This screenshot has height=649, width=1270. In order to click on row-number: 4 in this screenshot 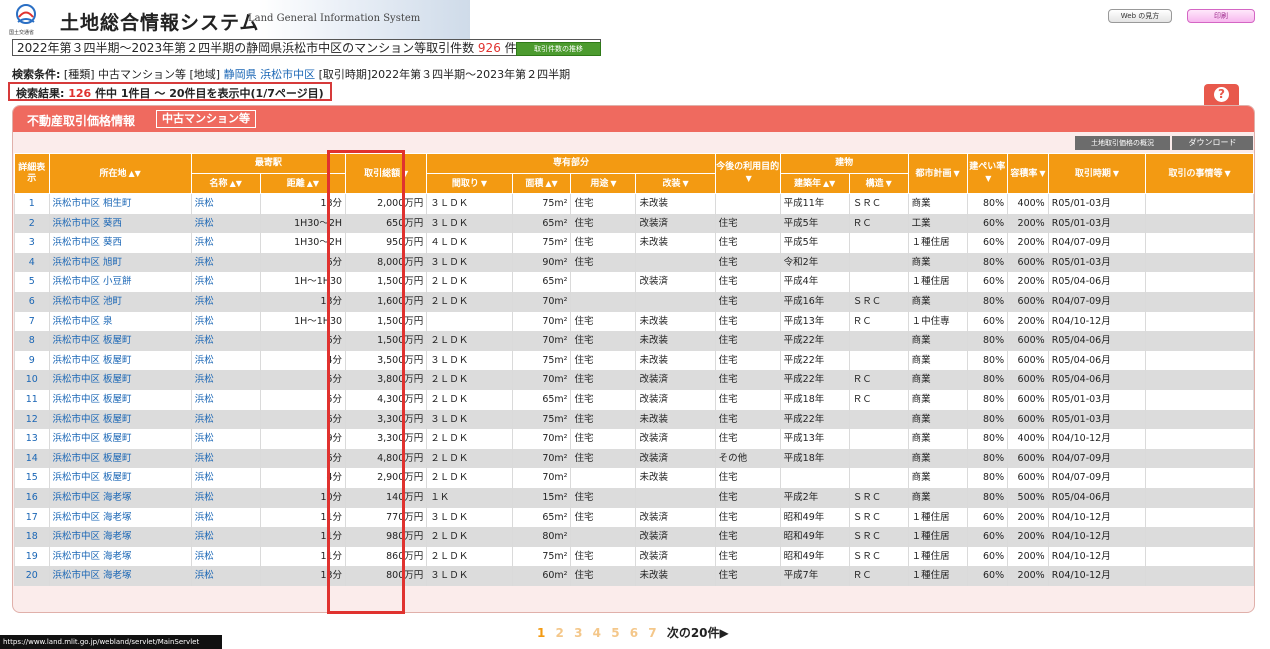, I will do `click(32, 262)`.